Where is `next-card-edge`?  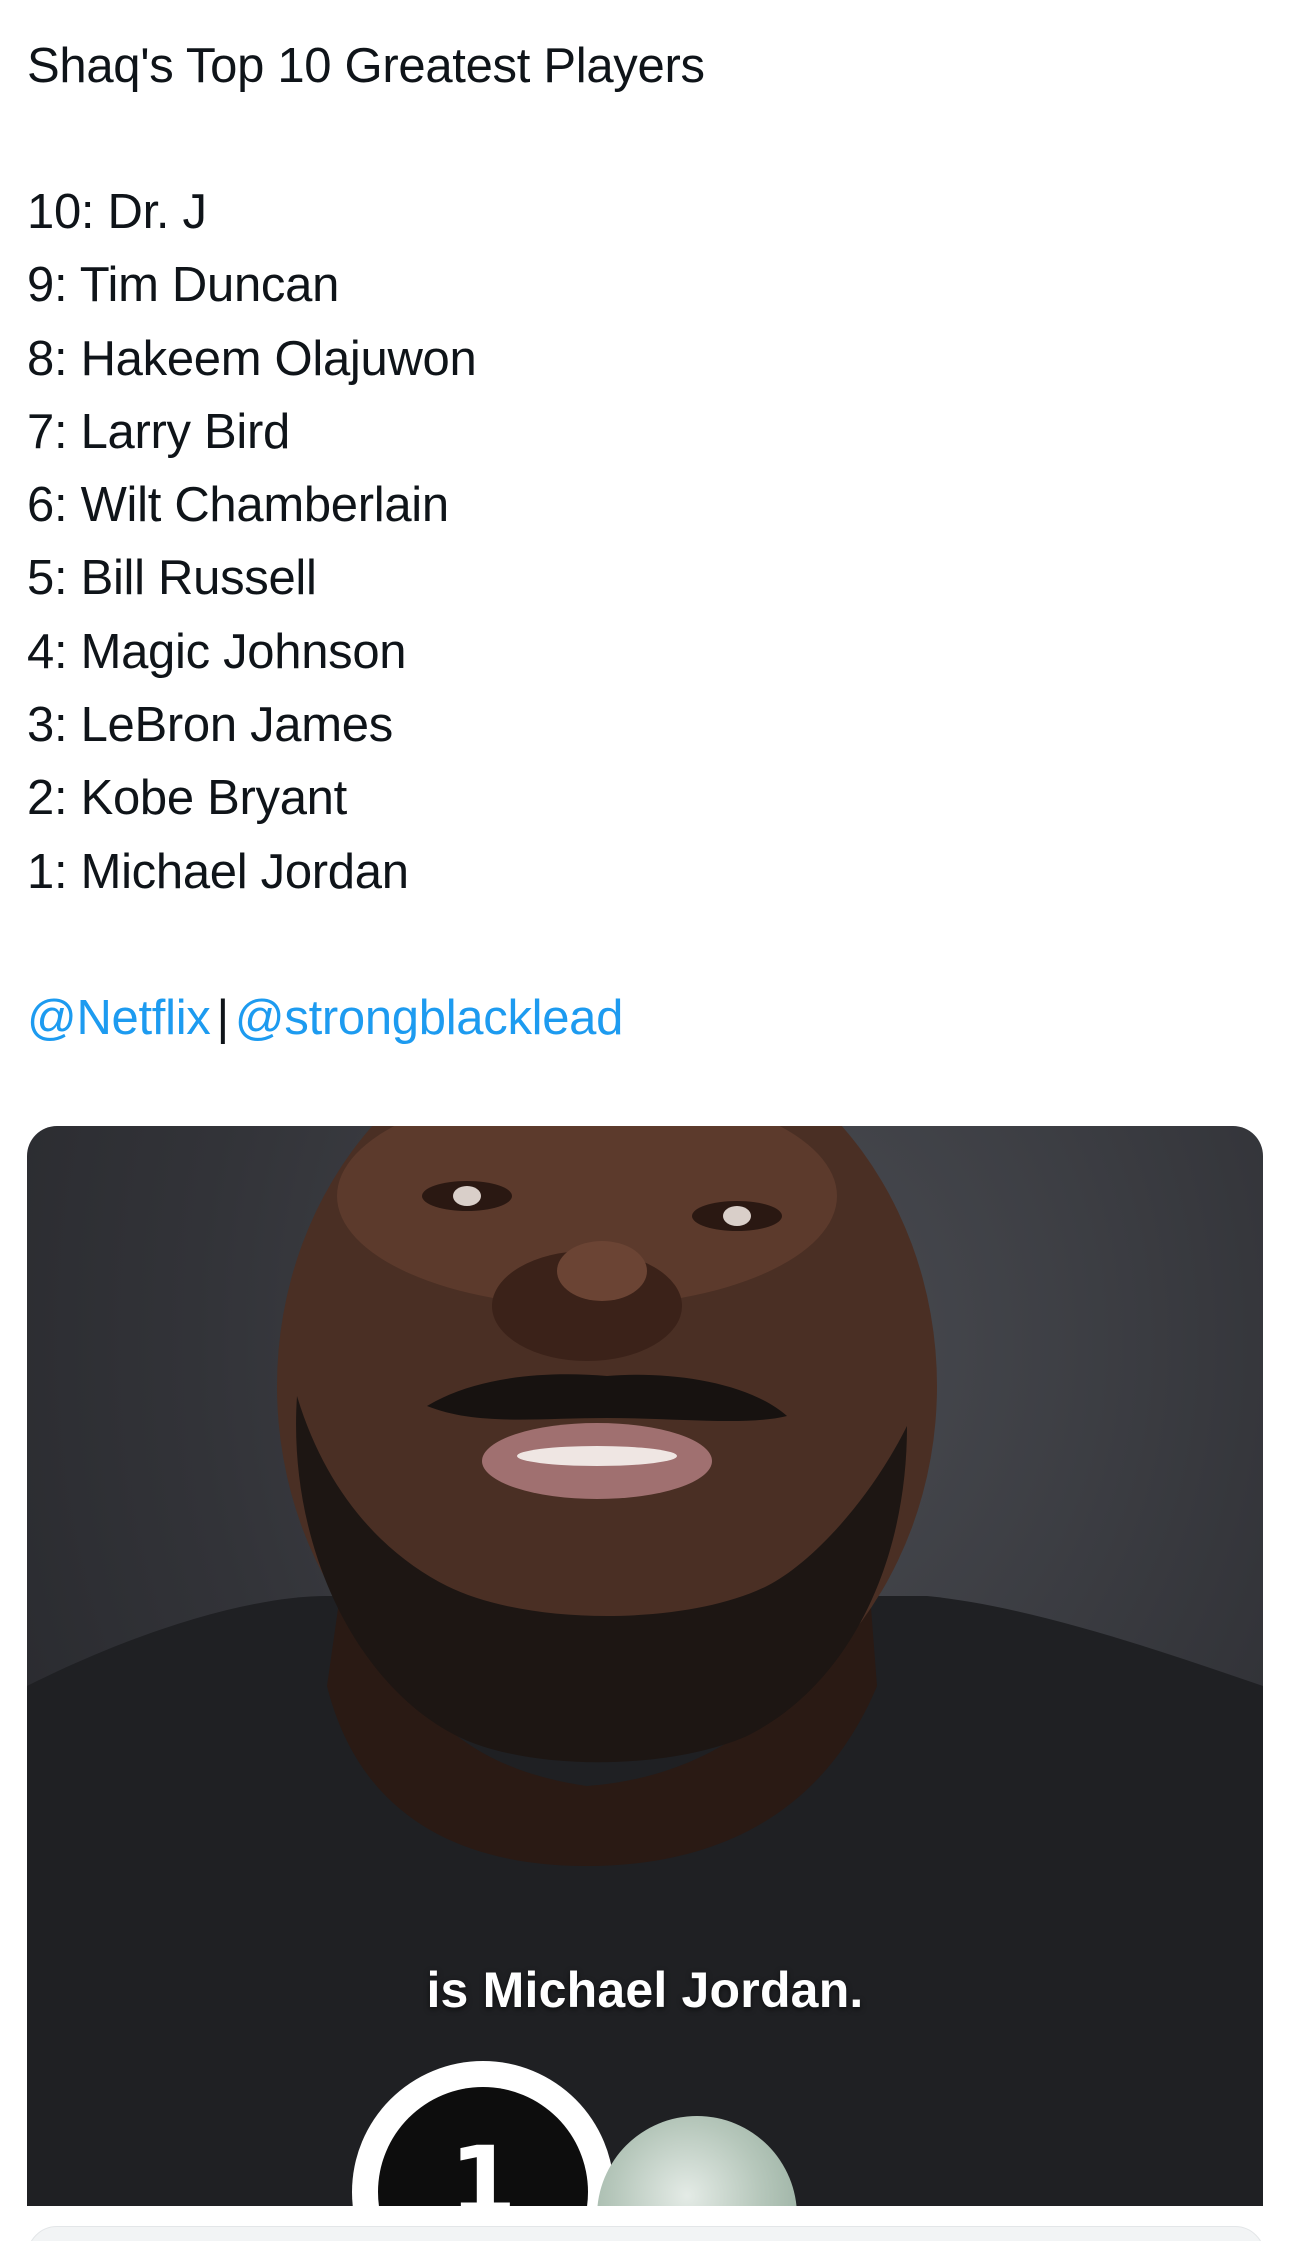
next-card-edge is located at coordinates (646, 2233).